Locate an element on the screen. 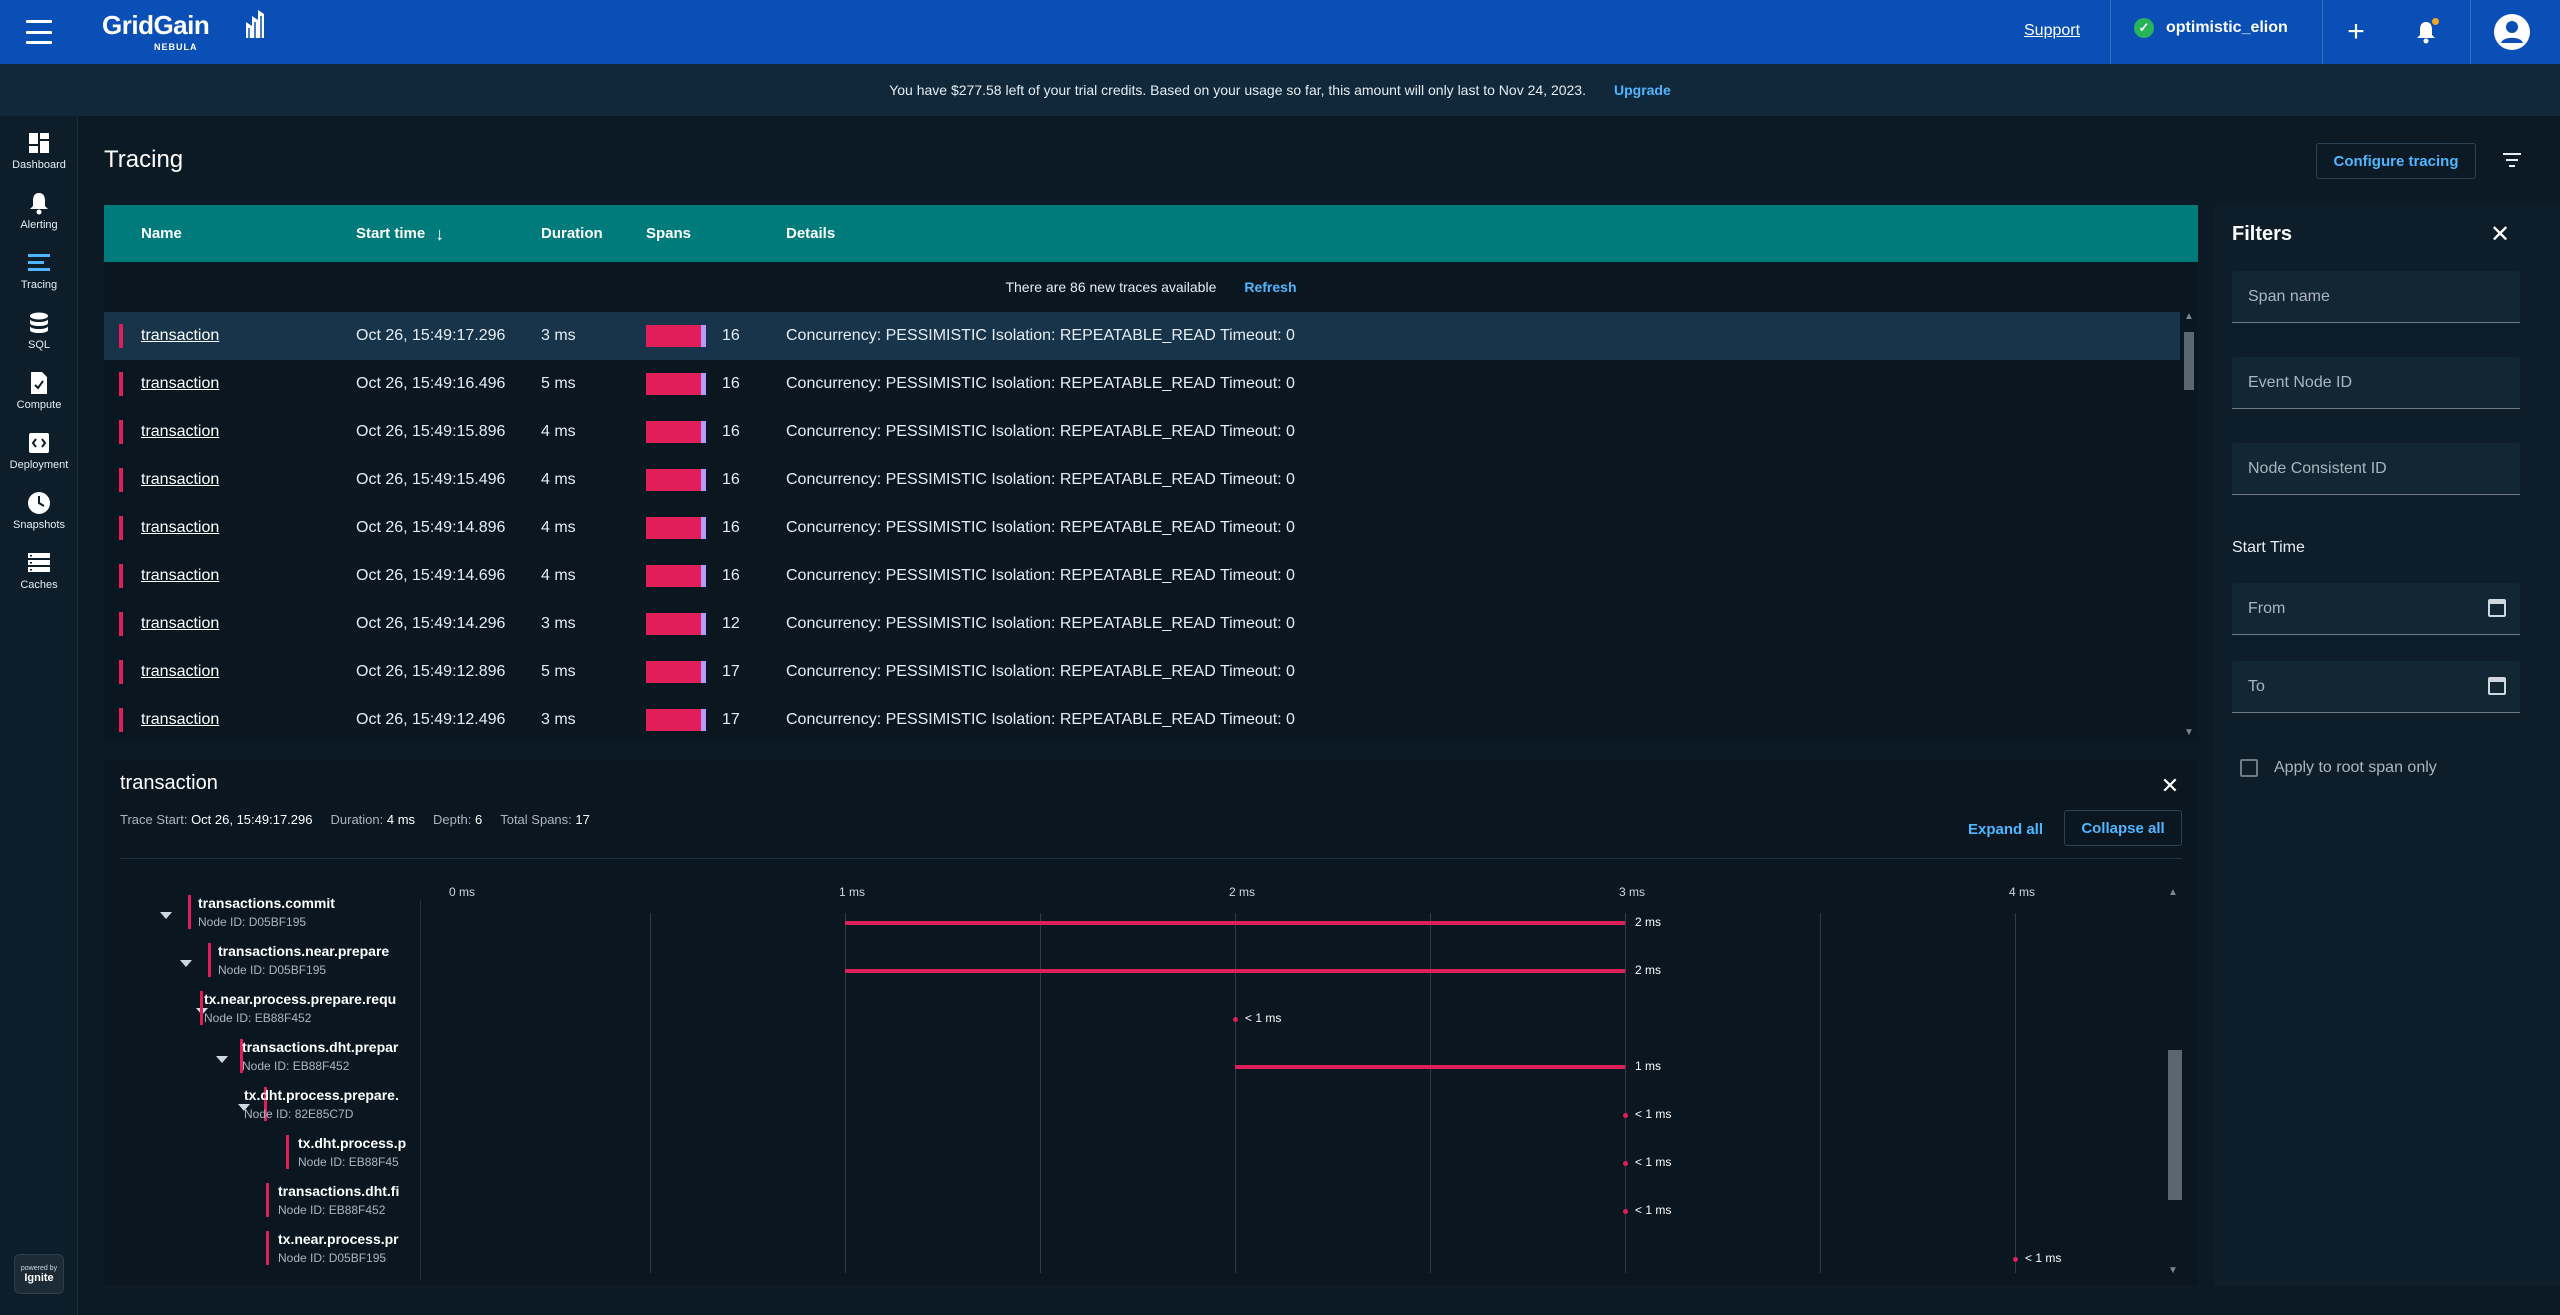 Image resolution: width=2560 pixels, height=1315 pixels. notifications-bell-icon is located at coordinates (2426, 32).